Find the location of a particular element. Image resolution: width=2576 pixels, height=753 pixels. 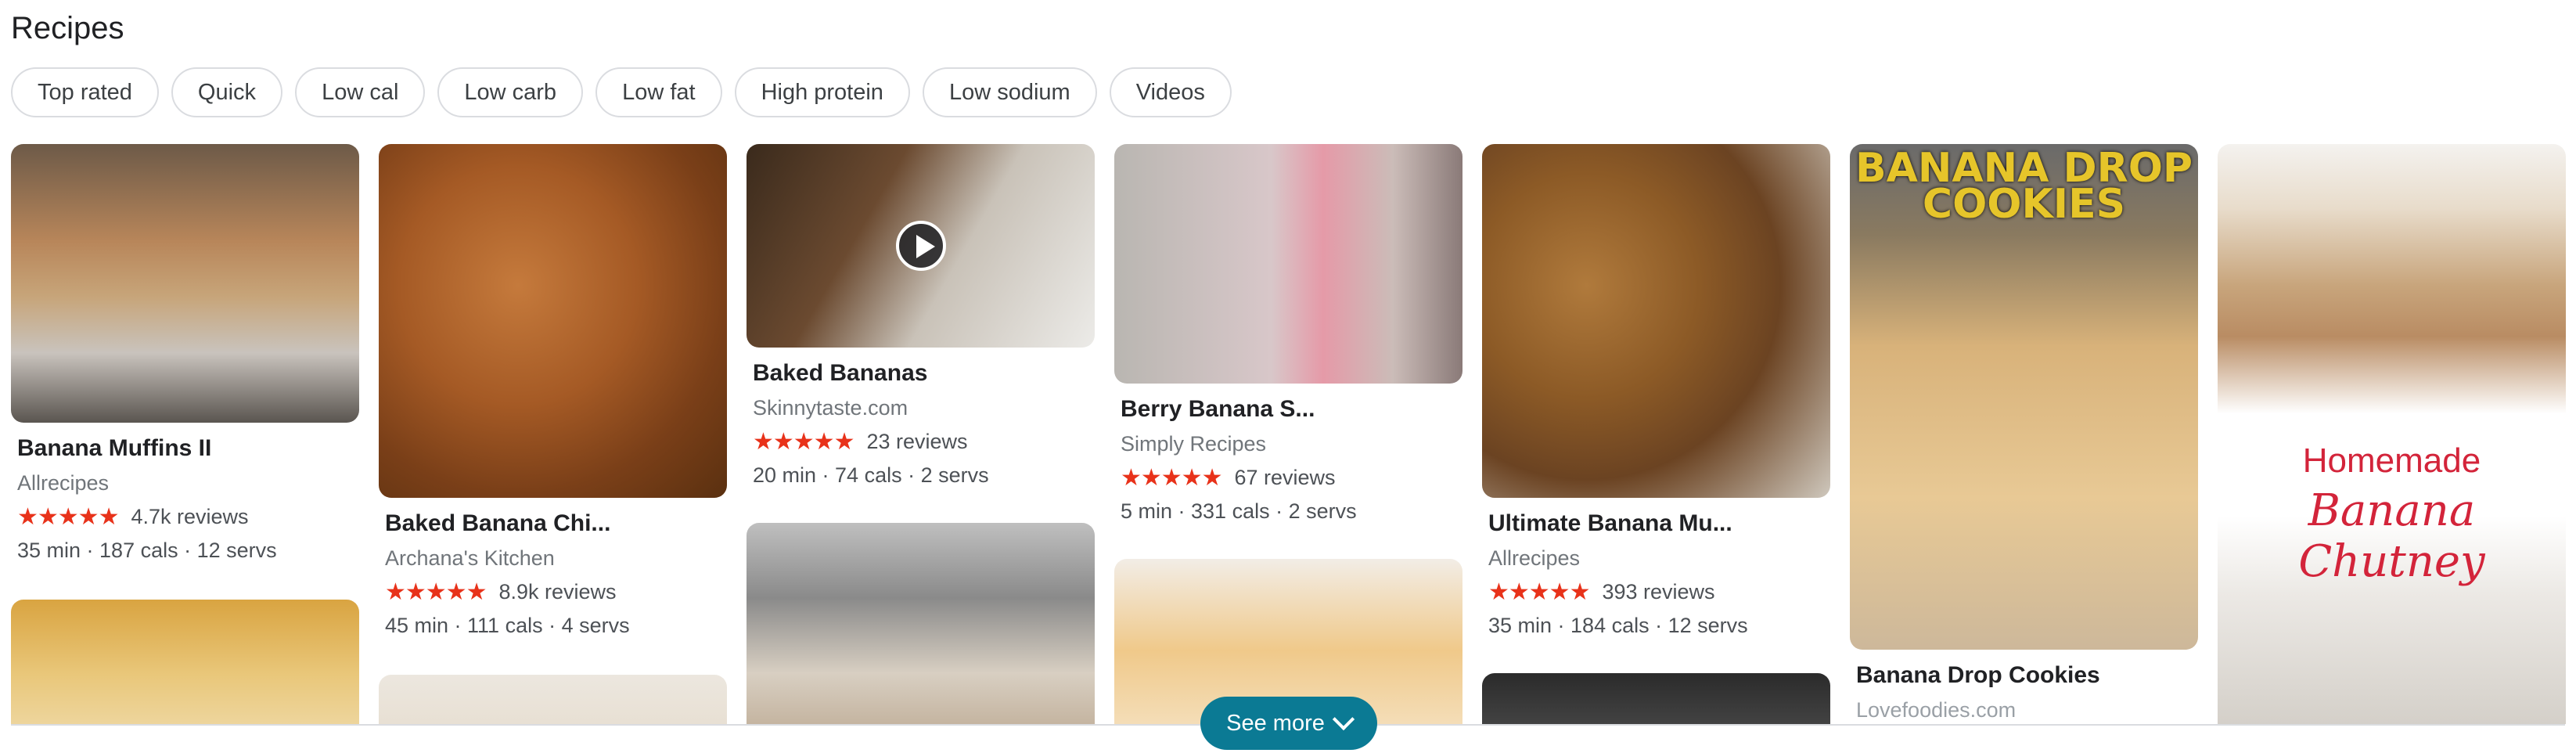

recipe-rating: ★★★★★ 67 reviews is located at coordinates (1288, 478).